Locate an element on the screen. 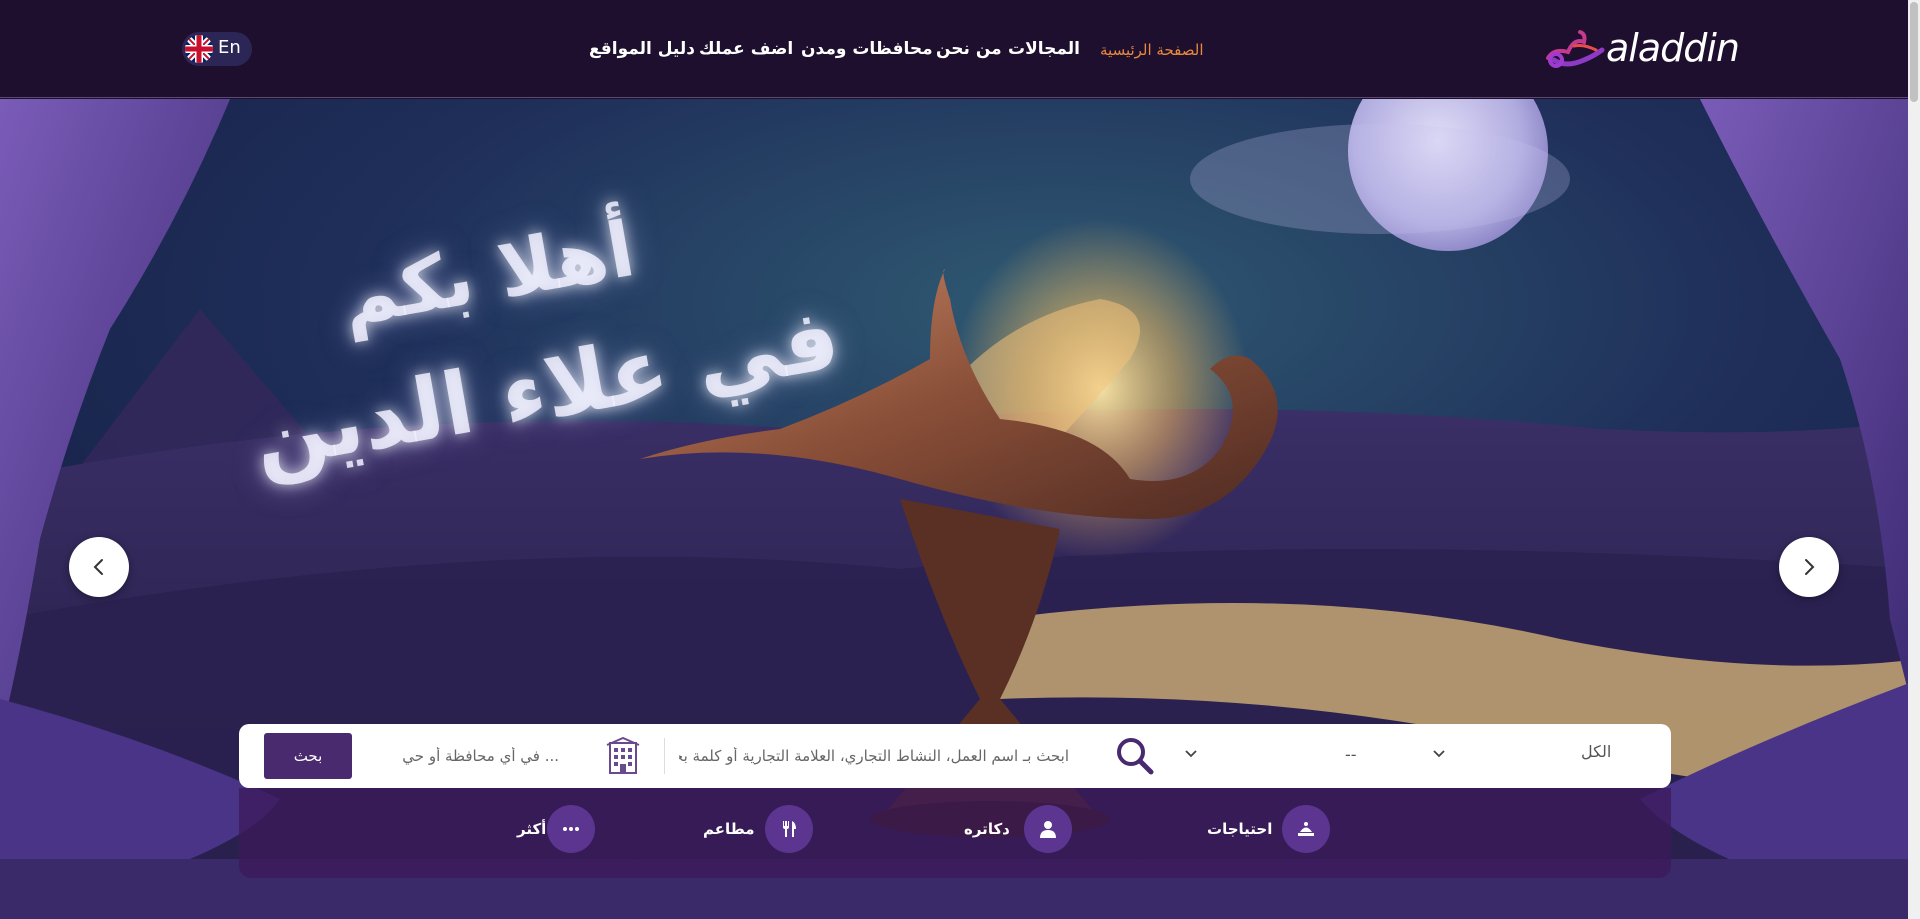 This screenshot has height=919, width=1920. more-dots-icon is located at coordinates (571, 829).